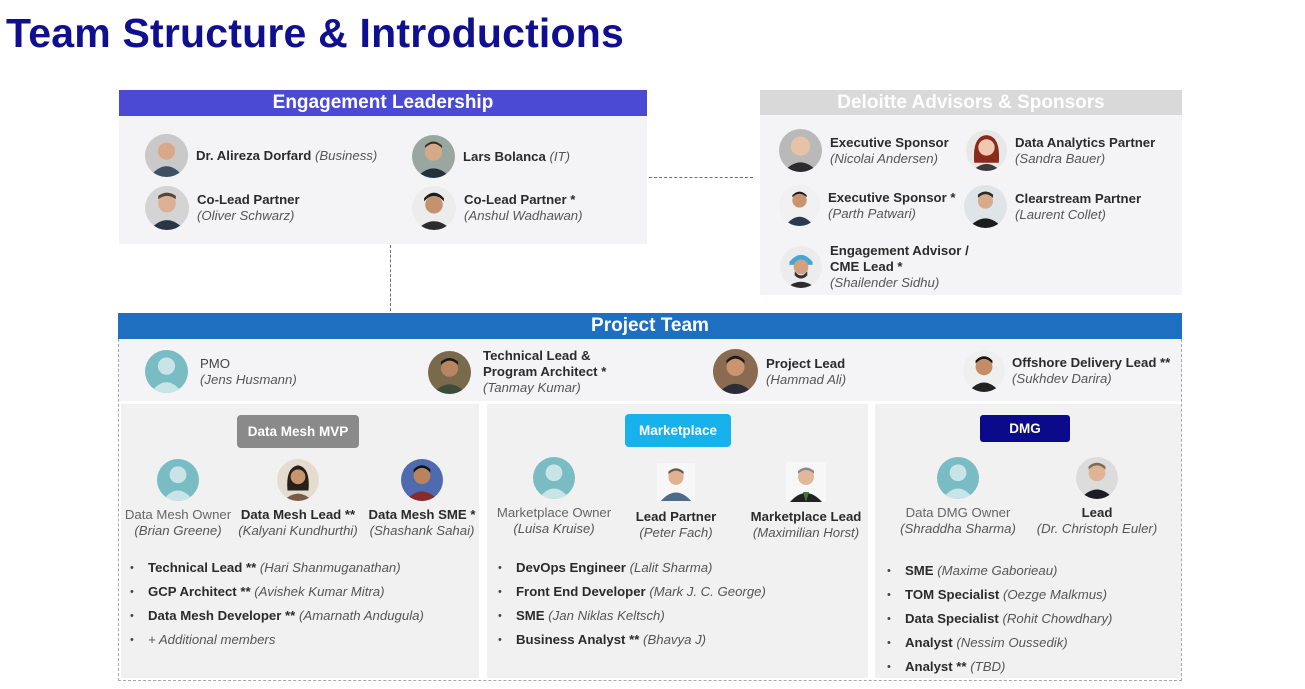 The width and height of the screenshot is (1305, 689). I want to click on person-card: Marketplace Lead (Maximilian Horst), so click(806, 501).